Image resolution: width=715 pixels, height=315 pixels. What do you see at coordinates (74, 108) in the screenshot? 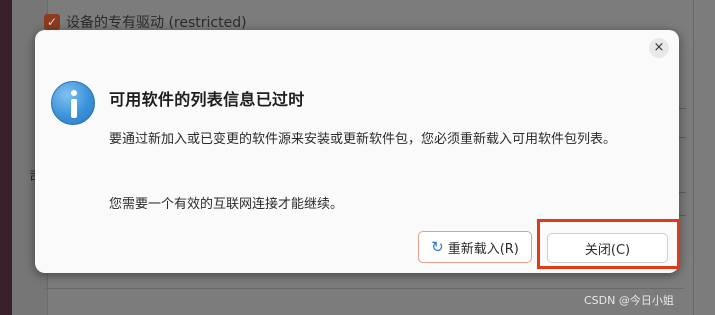
I see `info-icon-bar` at bounding box center [74, 108].